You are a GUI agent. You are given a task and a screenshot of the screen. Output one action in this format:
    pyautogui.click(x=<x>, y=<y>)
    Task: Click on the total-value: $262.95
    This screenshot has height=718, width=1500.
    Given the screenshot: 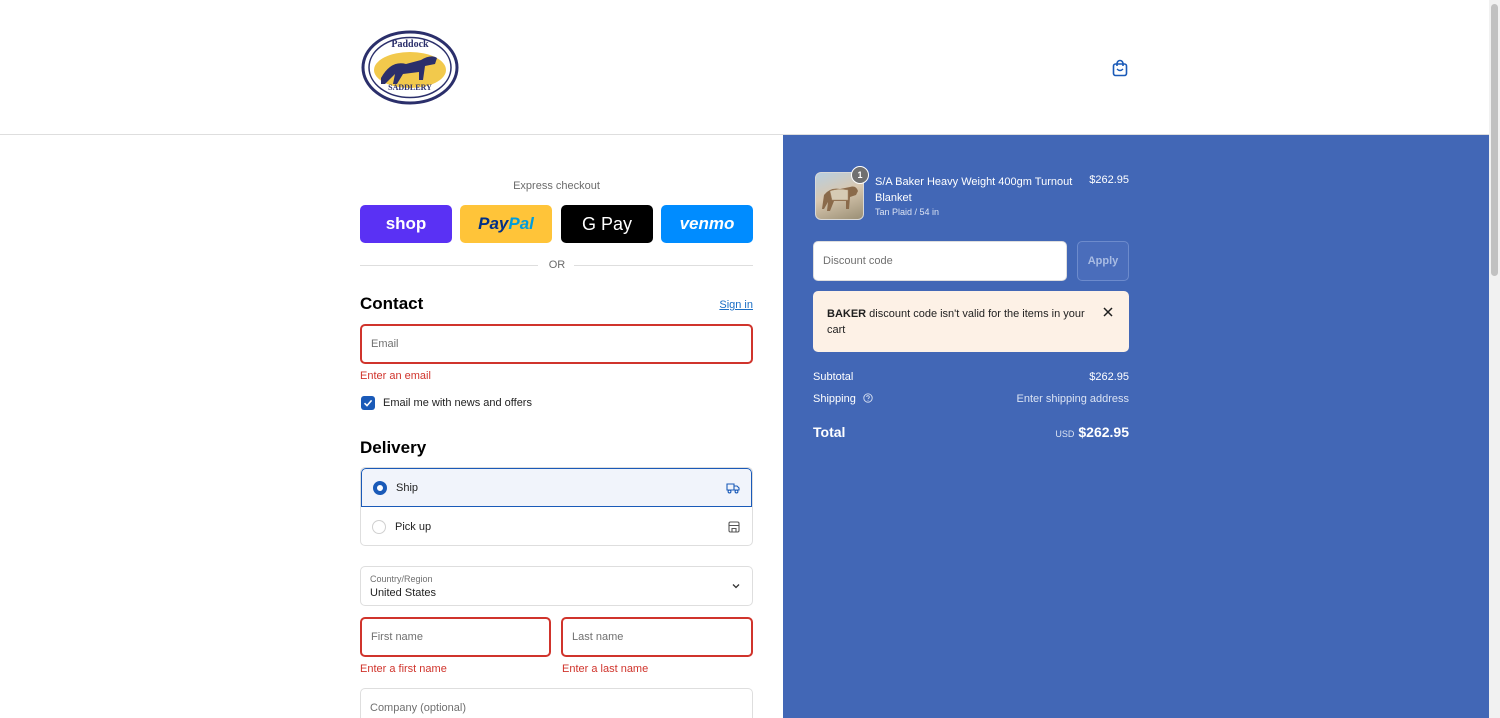 What is the action you would take?
    pyautogui.click(x=1103, y=432)
    